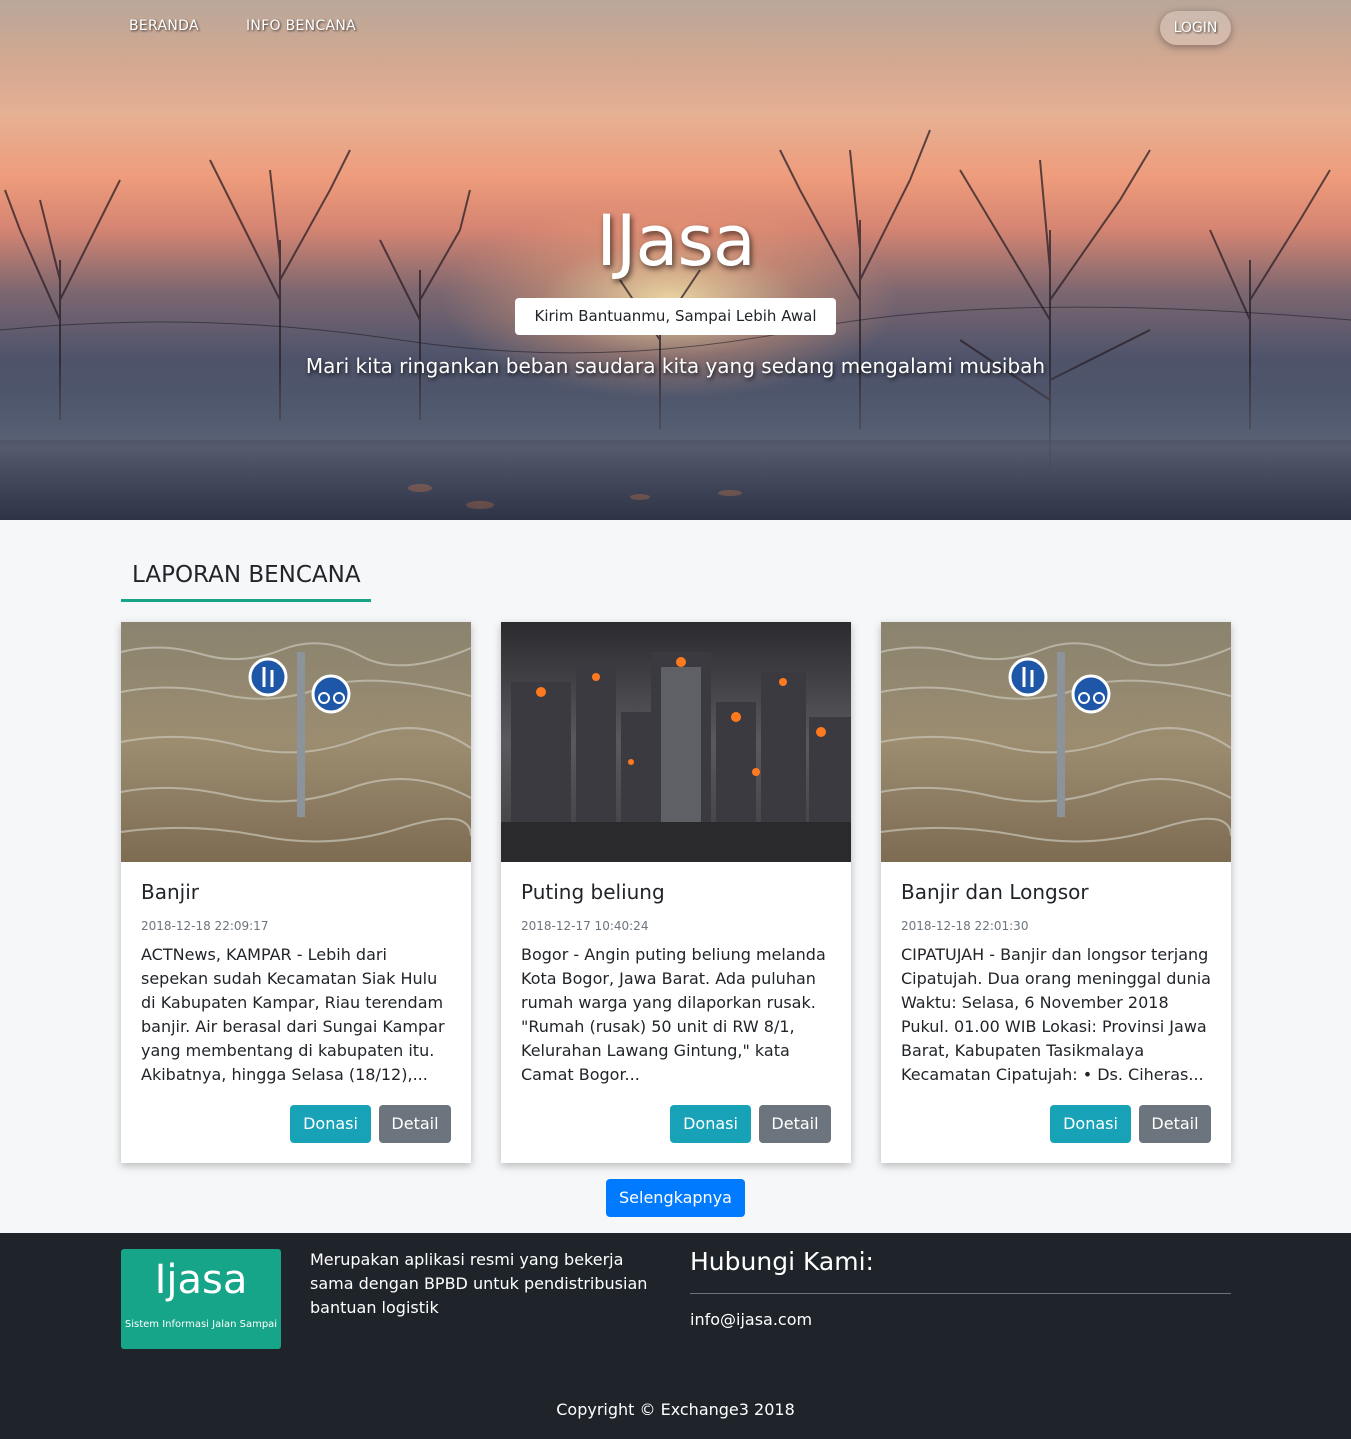 The height and width of the screenshot is (1439, 1351). Describe the element at coordinates (675, 28) in the screenshot. I see `top-navbar: BERANDA INFO BENCANA LOGIN` at that location.